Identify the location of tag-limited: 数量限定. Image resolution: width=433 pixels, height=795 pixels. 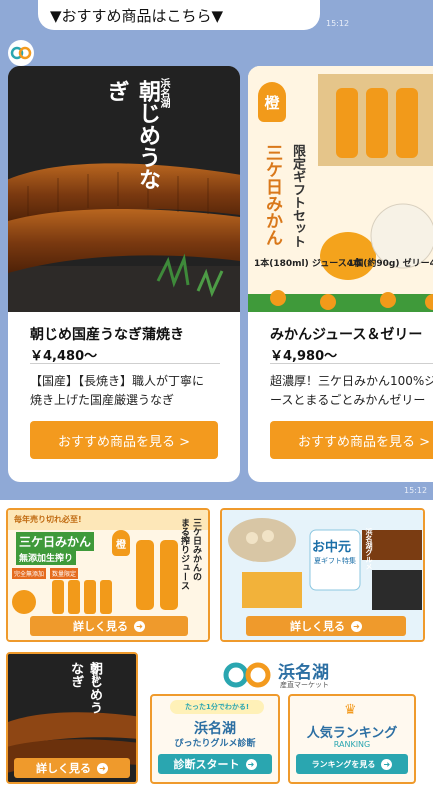
(64, 573).